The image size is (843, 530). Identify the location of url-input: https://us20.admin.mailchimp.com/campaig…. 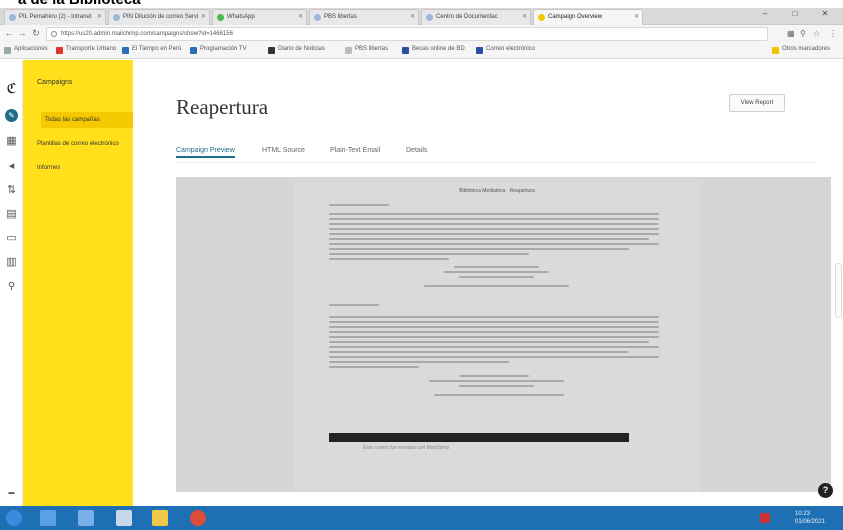
(407, 34).